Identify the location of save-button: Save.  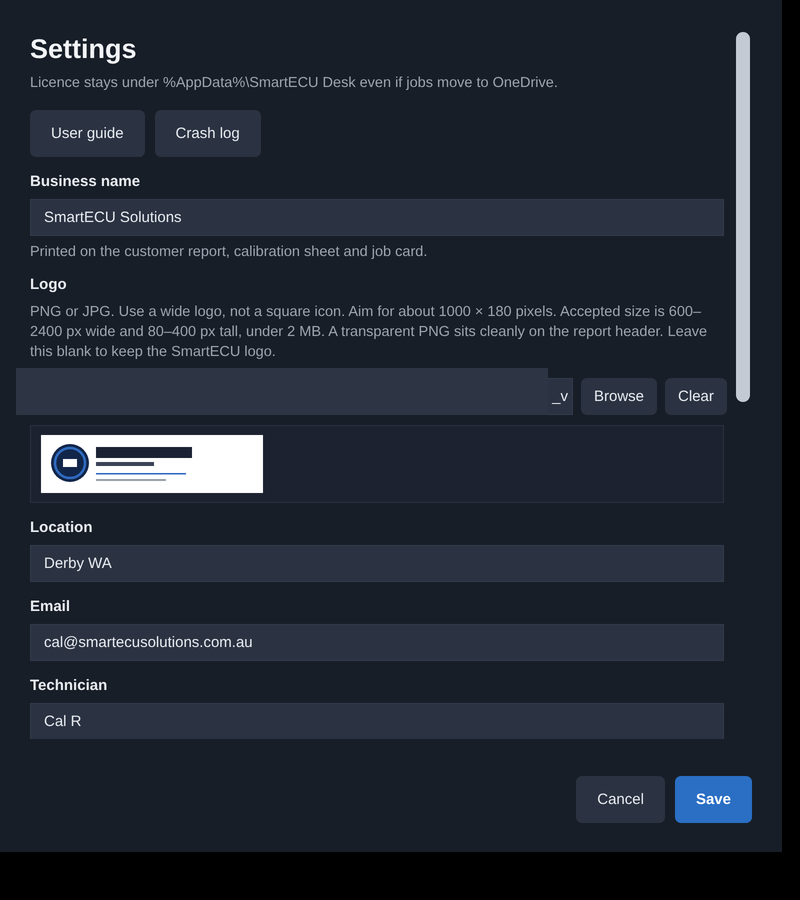
(713, 799).